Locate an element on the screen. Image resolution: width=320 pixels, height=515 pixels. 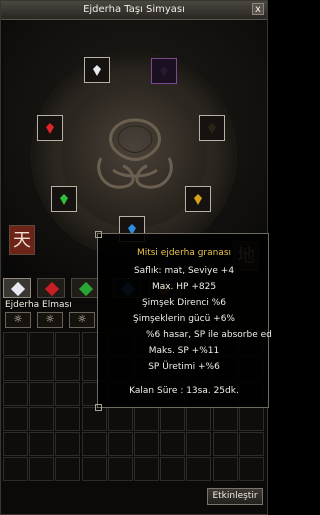
slot-jade-left is located at coordinates (64, 199).